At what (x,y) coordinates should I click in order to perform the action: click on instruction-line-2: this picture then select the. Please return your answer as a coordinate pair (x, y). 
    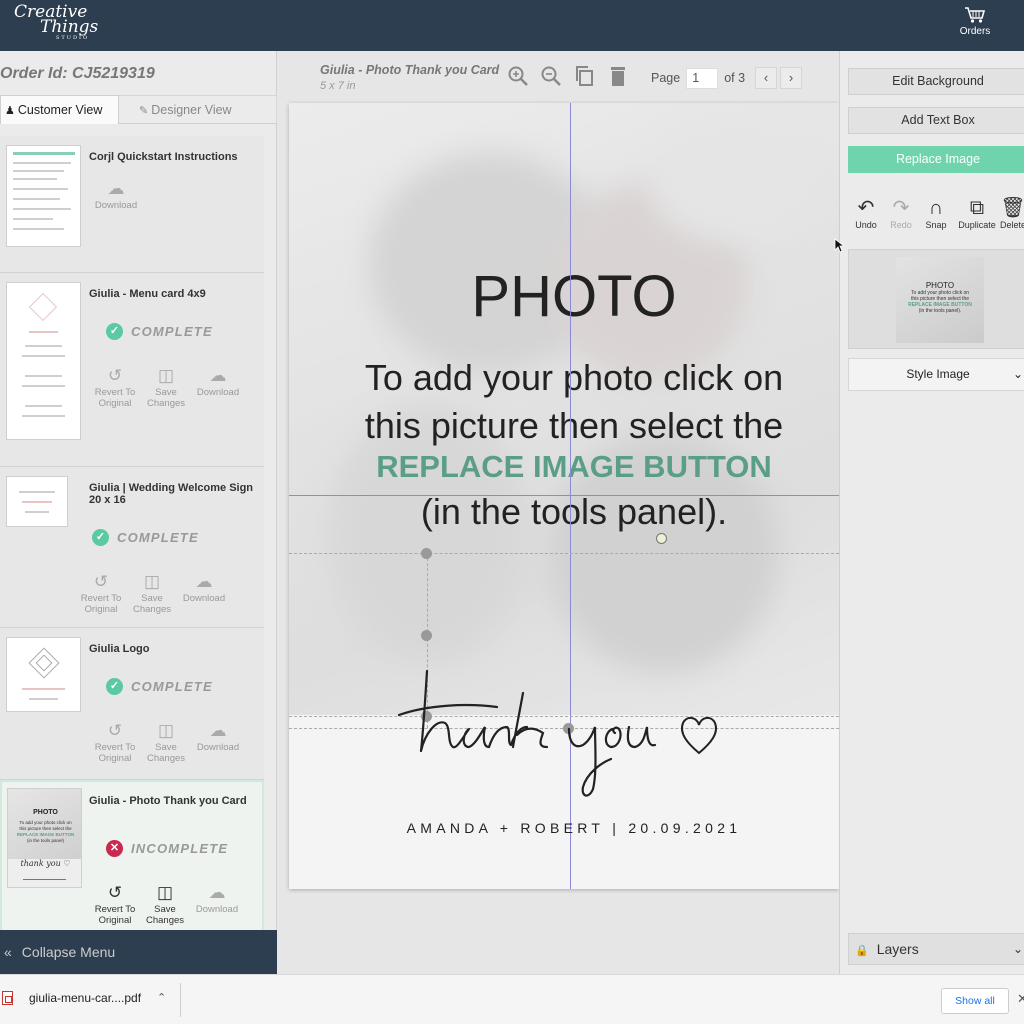
    Looking at the image, I should click on (564, 426).